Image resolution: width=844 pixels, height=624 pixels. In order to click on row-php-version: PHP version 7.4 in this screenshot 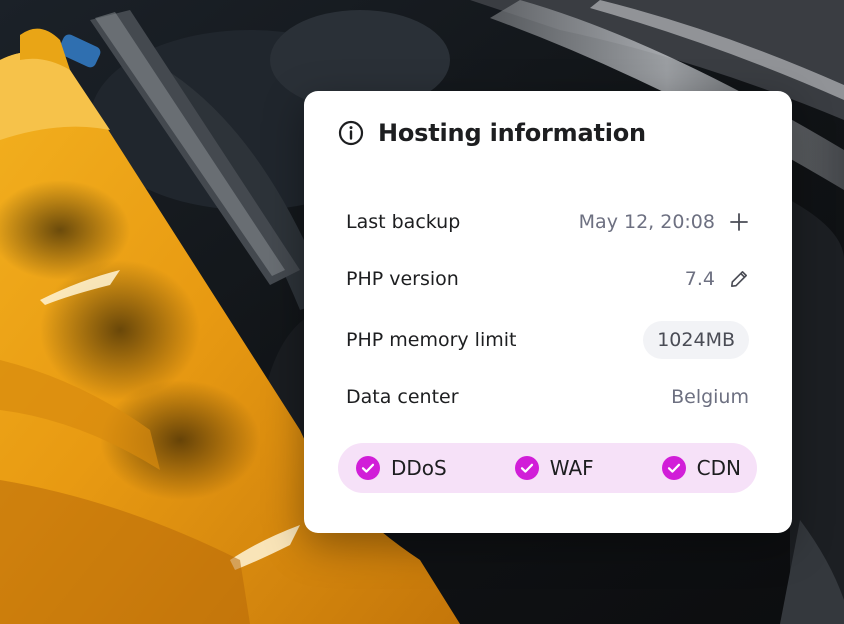, I will do `click(547, 279)`.